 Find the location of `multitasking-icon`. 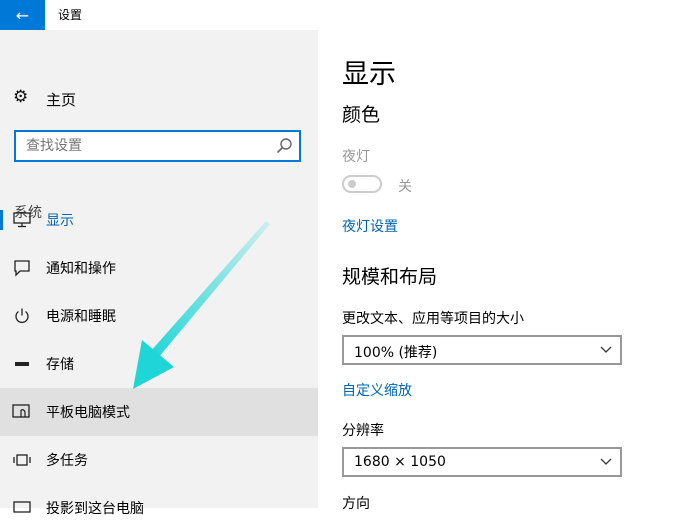

multitasking-icon is located at coordinates (22, 460).